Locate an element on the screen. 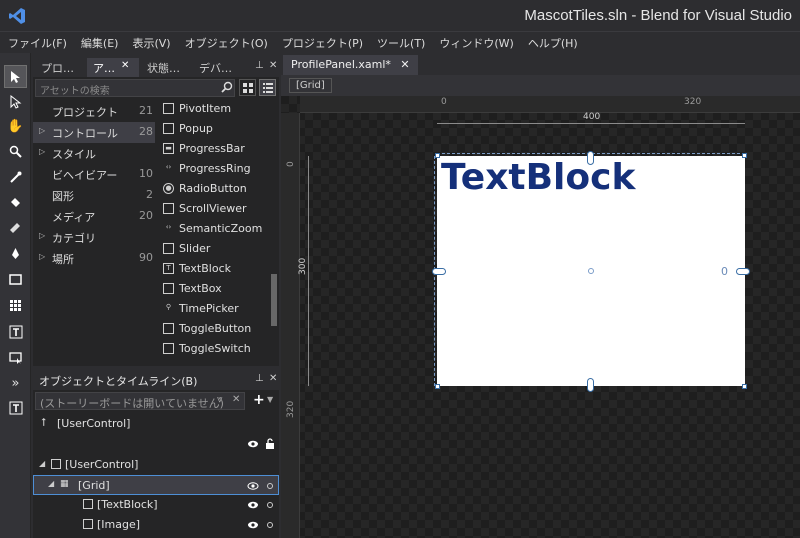  asset-item-timepicker: ⚲ TimePicker is located at coordinates (215, 309).